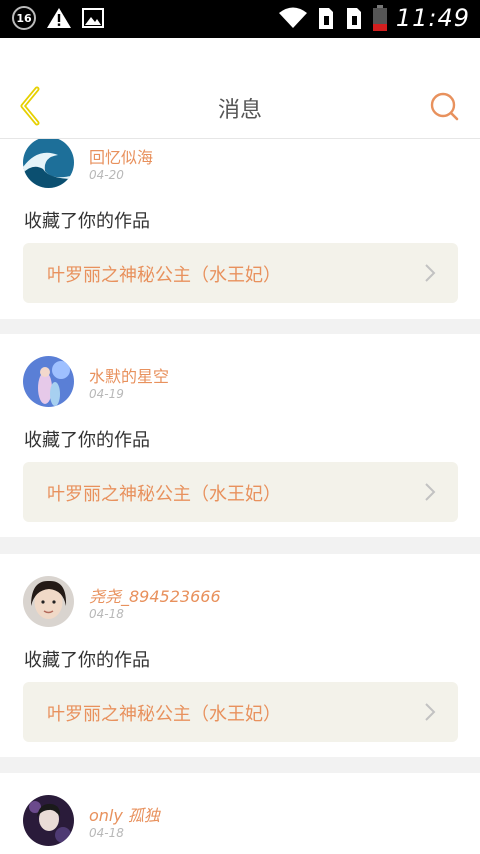 This screenshot has height=854, width=480. Describe the element at coordinates (325, 18) in the screenshot. I see `sim1-signal-icon` at that location.